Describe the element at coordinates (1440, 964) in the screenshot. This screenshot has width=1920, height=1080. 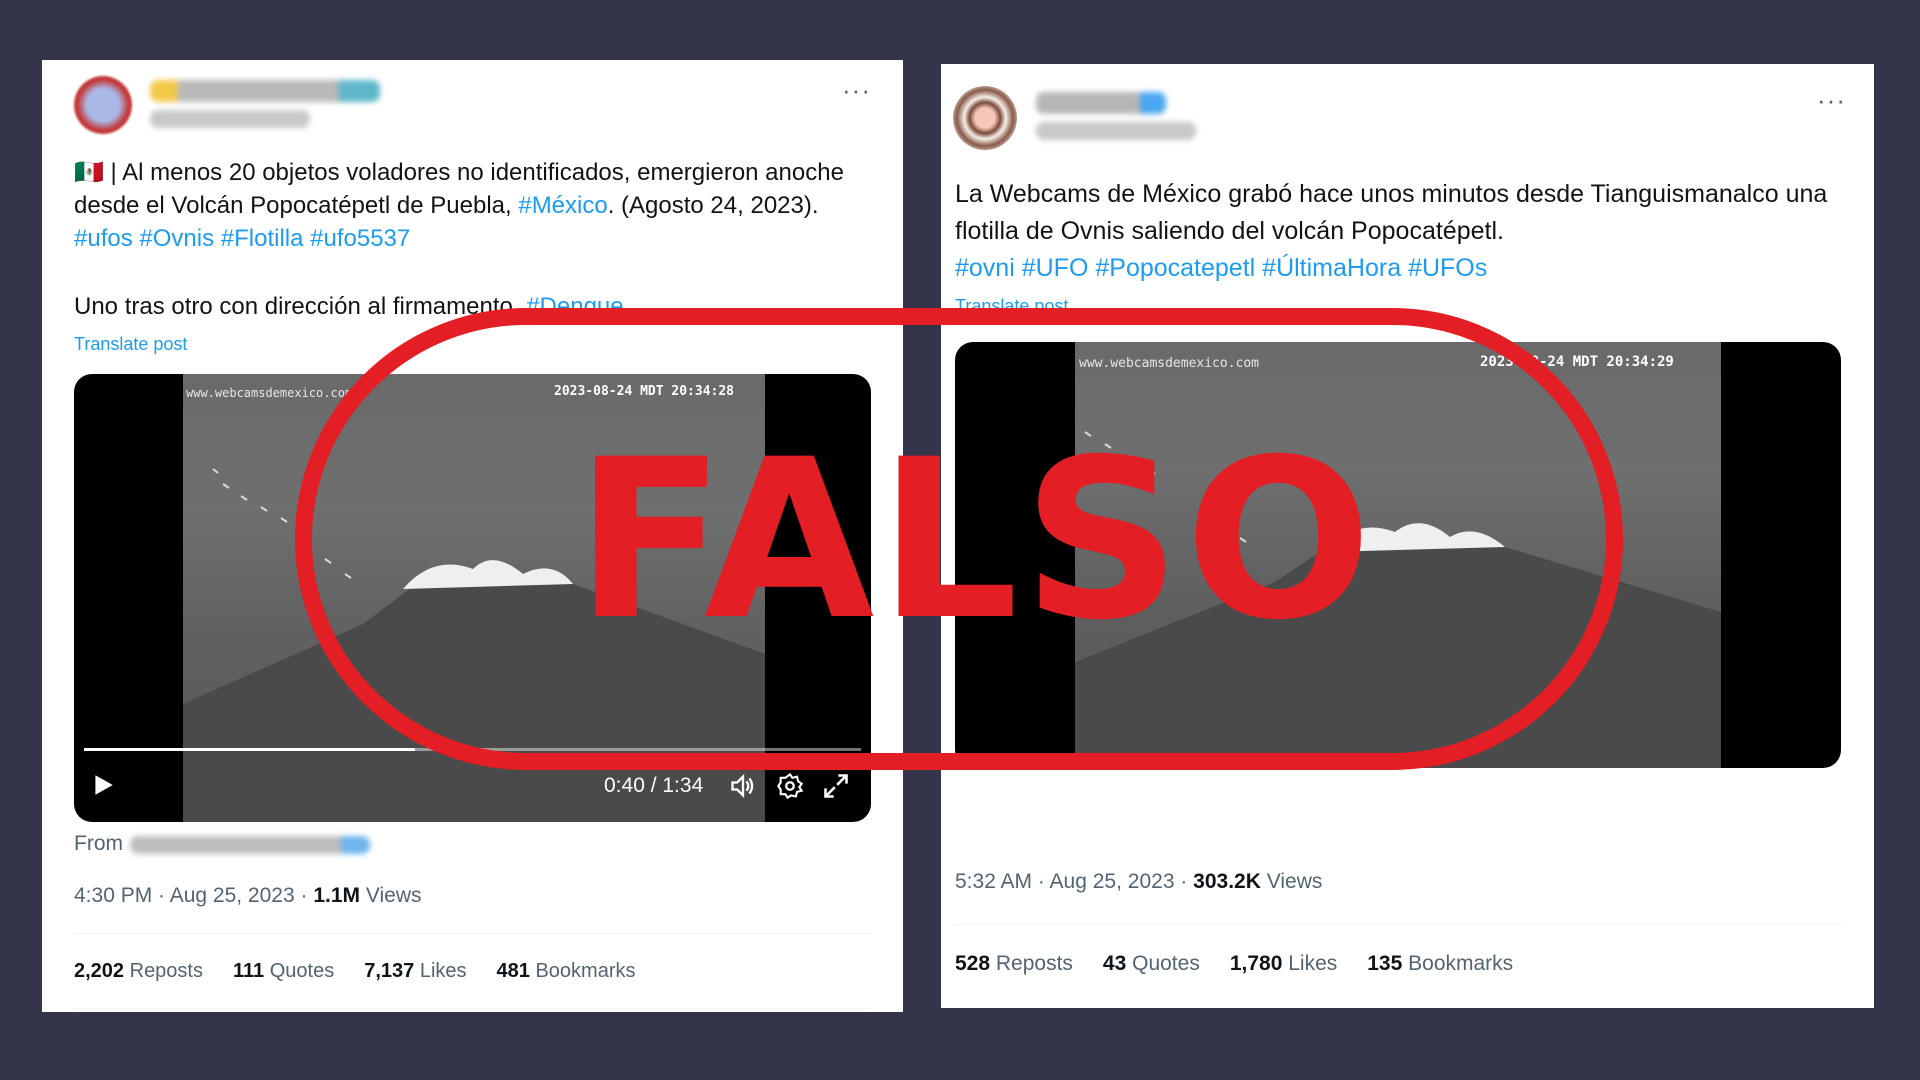
I see `bookmarks-count: 135 Bookmarks` at that location.